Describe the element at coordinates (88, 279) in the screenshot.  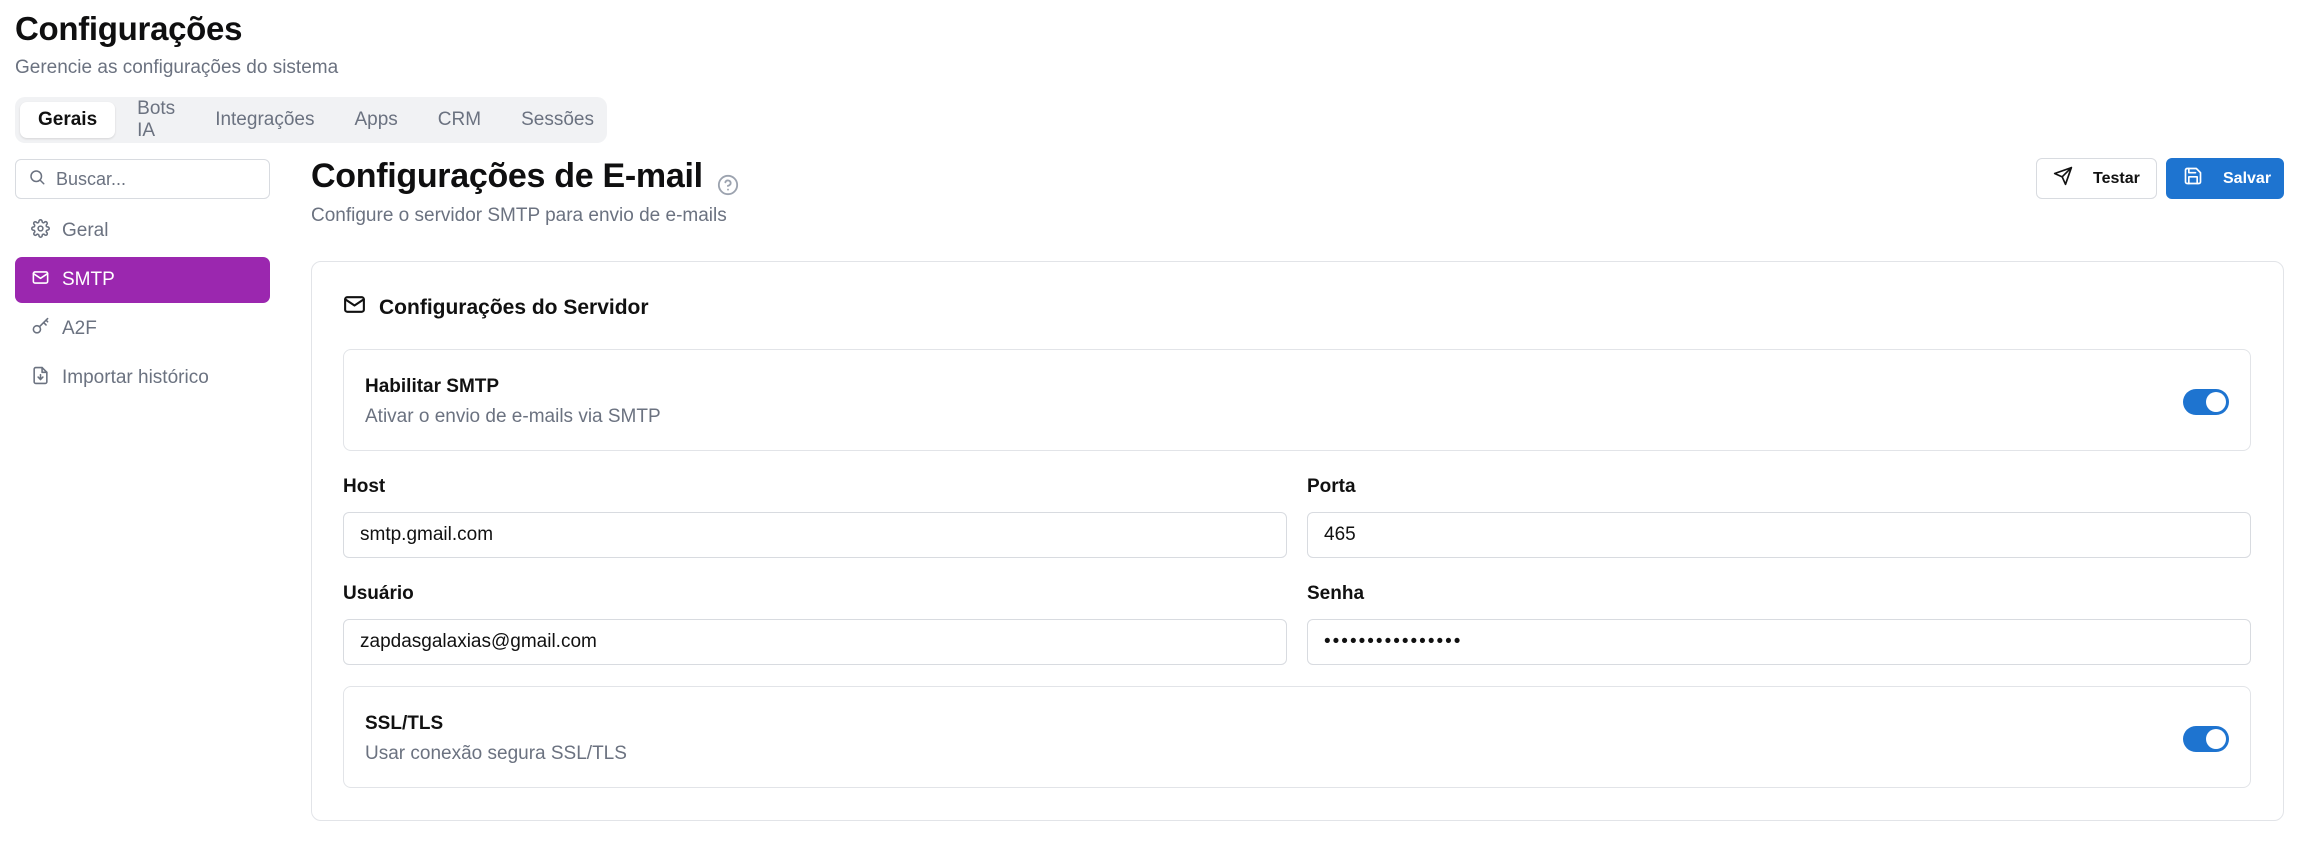
I see `sidebar-item-label: SMTP` at that location.